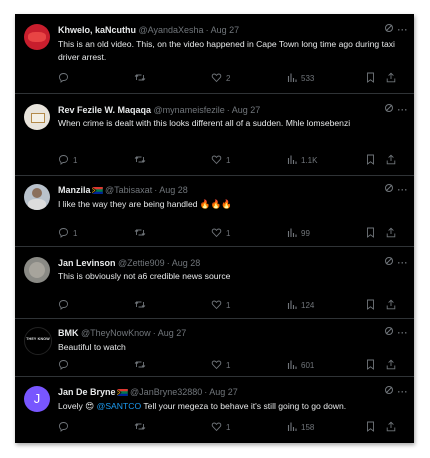 The width and height of the screenshot is (430, 458). Describe the element at coordinates (116, 333) in the screenshot. I see `author-handle: @TheyNowKnow` at that location.